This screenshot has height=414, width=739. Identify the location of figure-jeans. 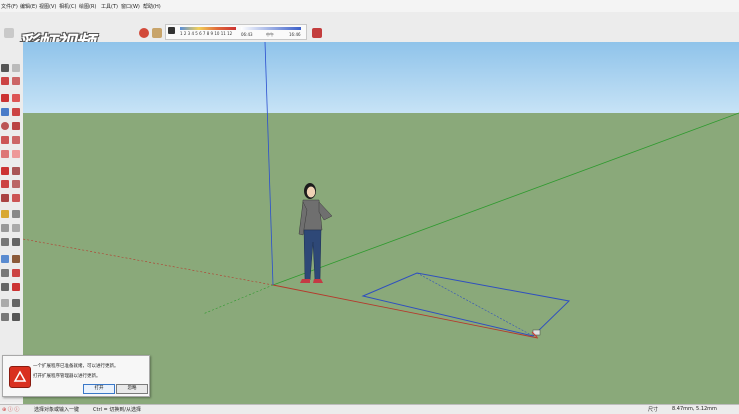
(312, 255).